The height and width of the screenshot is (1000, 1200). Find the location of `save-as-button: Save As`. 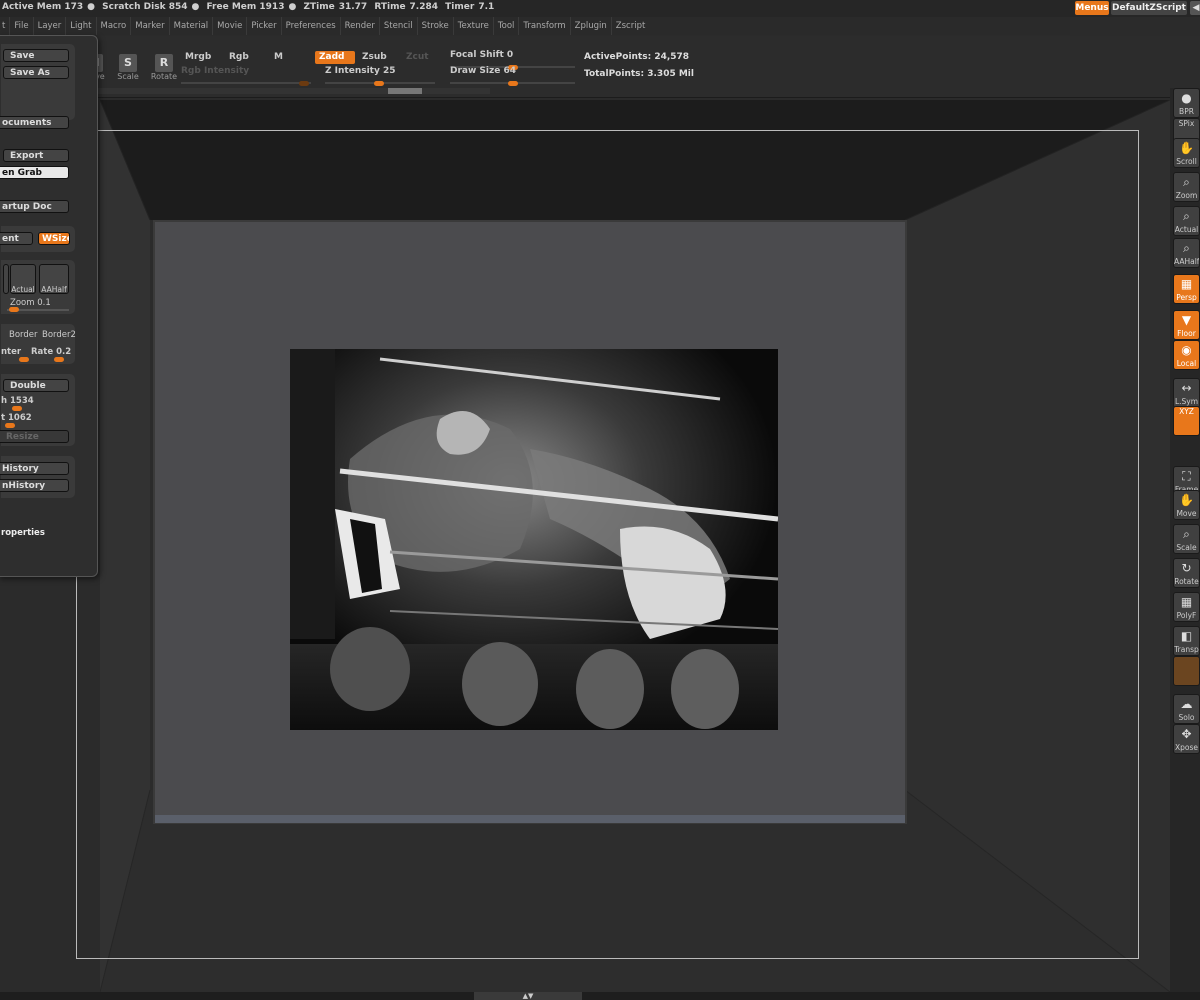

save-as-button: Save As is located at coordinates (36, 72).